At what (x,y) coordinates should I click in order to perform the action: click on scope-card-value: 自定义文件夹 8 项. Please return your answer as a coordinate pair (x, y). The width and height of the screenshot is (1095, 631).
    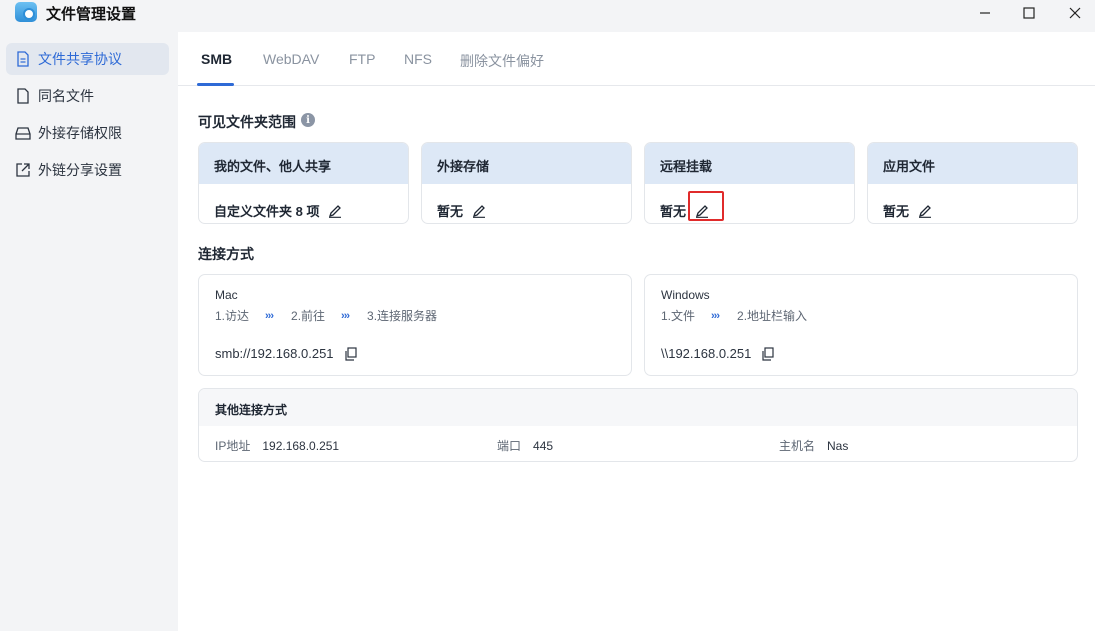
    Looking at the image, I should click on (267, 211).